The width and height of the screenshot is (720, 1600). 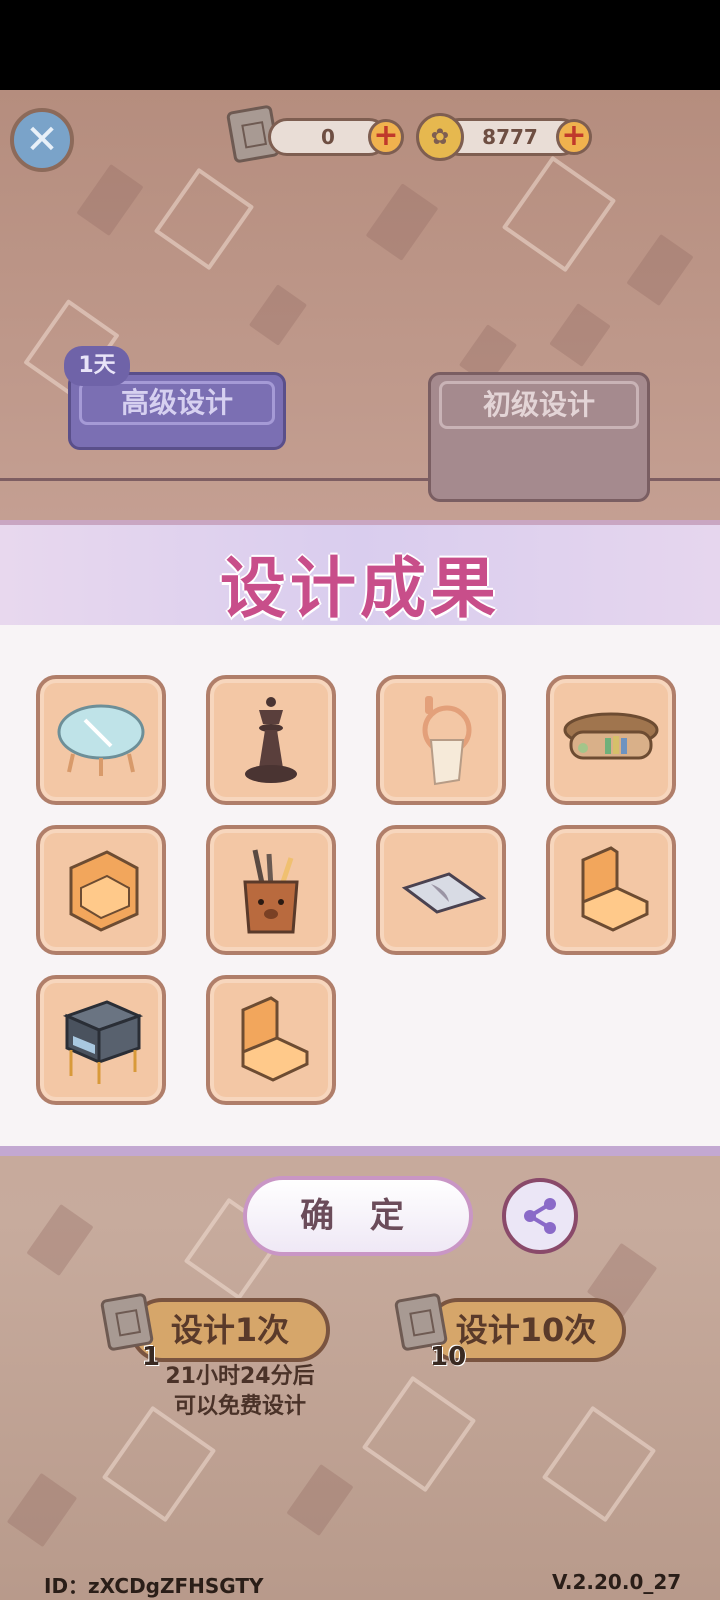 What do you see at coordinates (444, 893) in the screenshot?
I see `rug-icon` at bounding box center [444, 893].